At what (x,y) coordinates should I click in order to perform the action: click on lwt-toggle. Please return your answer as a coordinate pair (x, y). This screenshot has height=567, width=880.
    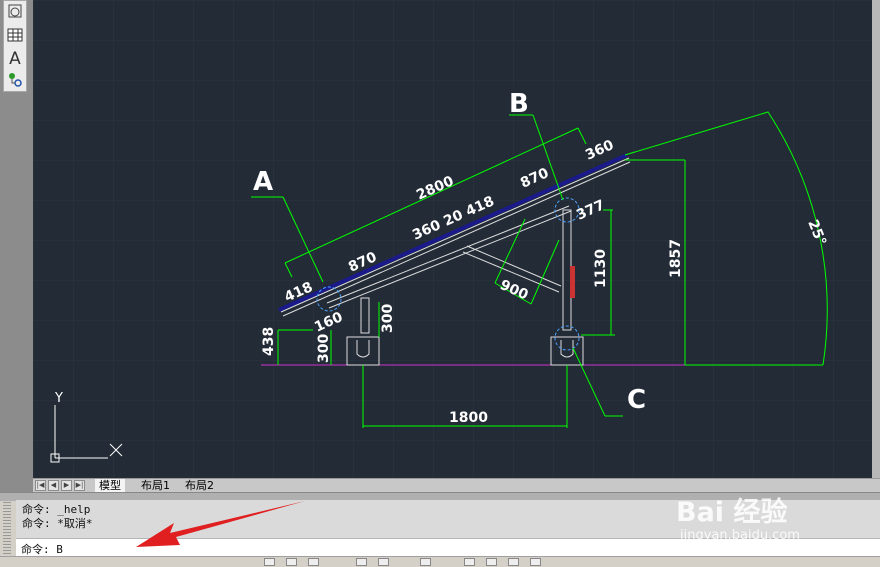
    Looking at the image, I should click on (513, 562).